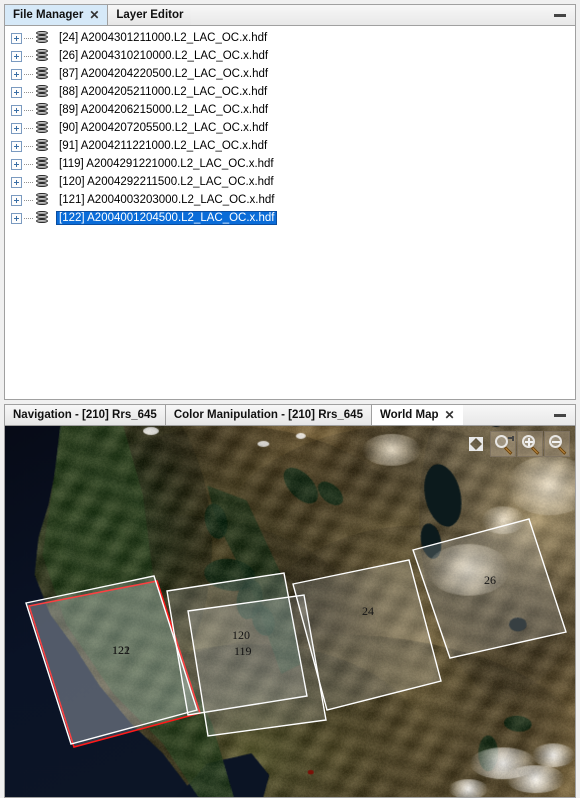  Describe the element at coordinates (290, 56) in the screenshot. I see `file-tree-row: [26] A2004310210000.L2_LAC_OC.x.hdf` at that location.